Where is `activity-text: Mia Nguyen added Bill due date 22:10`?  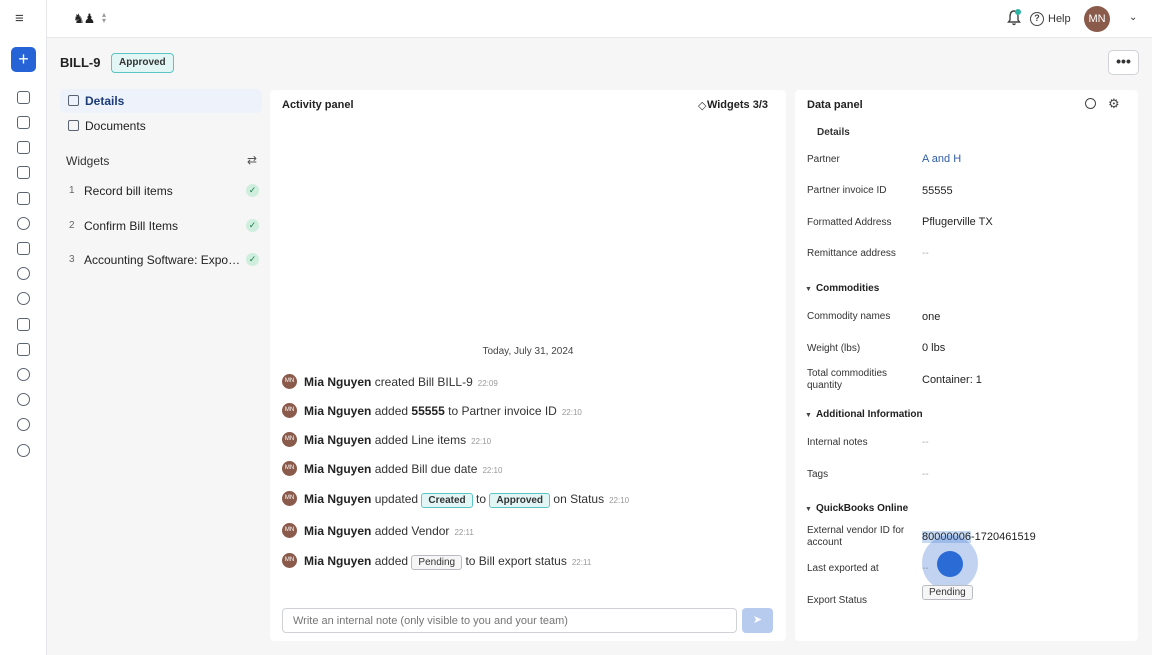
activity-text: Mia Nguyen added Bill due date 22:10 is located at coordinates (403, 469).